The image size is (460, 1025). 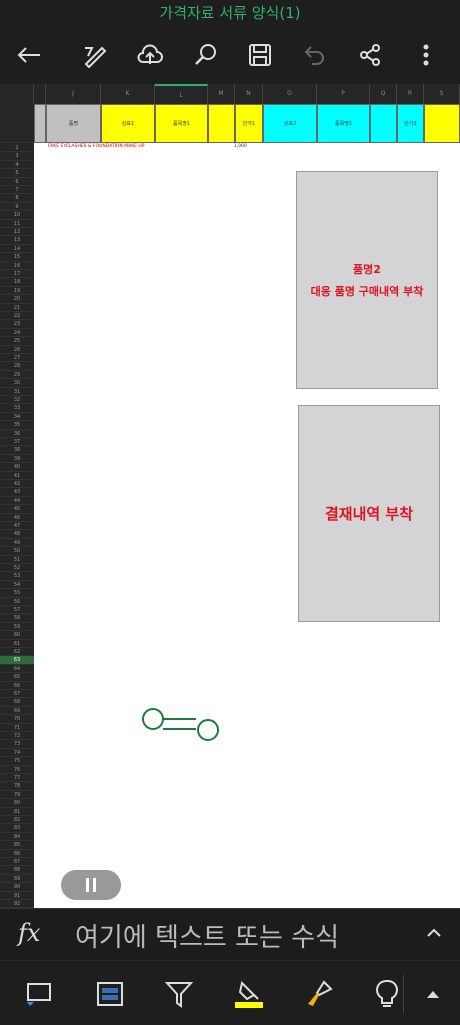 What do you see at coordinates (17, 526) in the screenshot?
I see `row-number: 47` at bounding box center [17, 526].